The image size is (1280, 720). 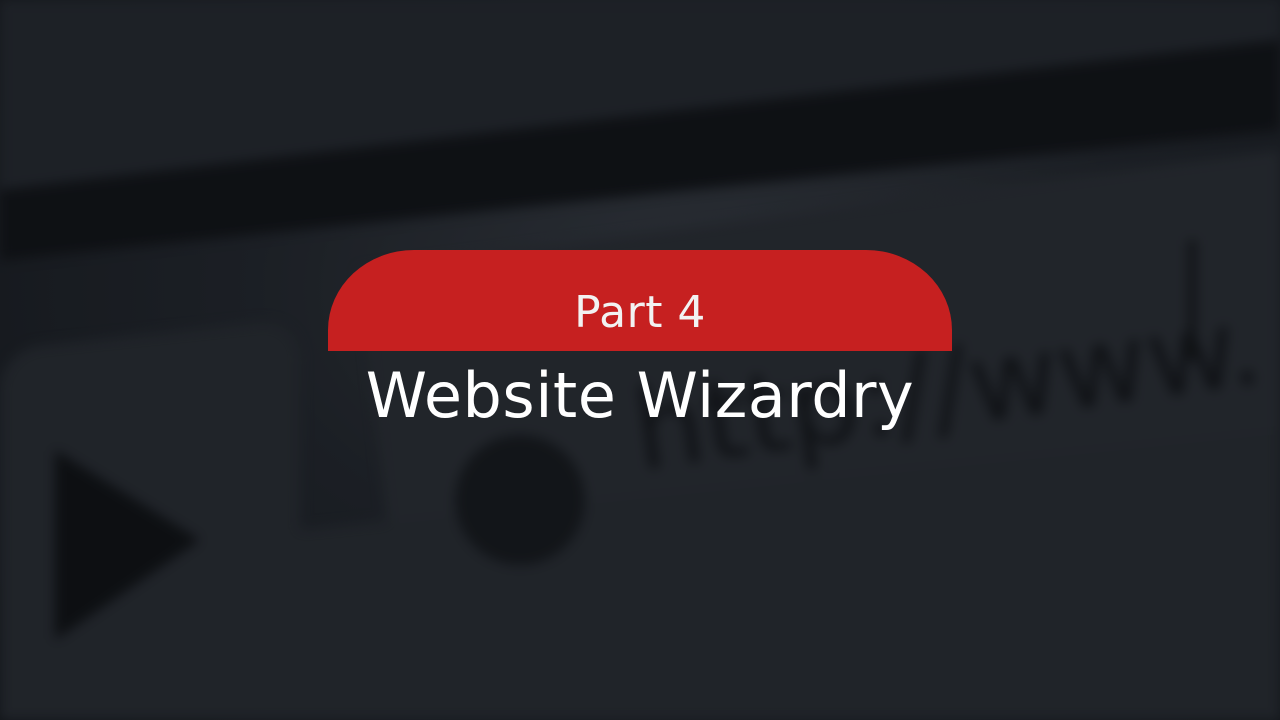 I want to click on part-banner: Part 4, so click(x=640, y=300).